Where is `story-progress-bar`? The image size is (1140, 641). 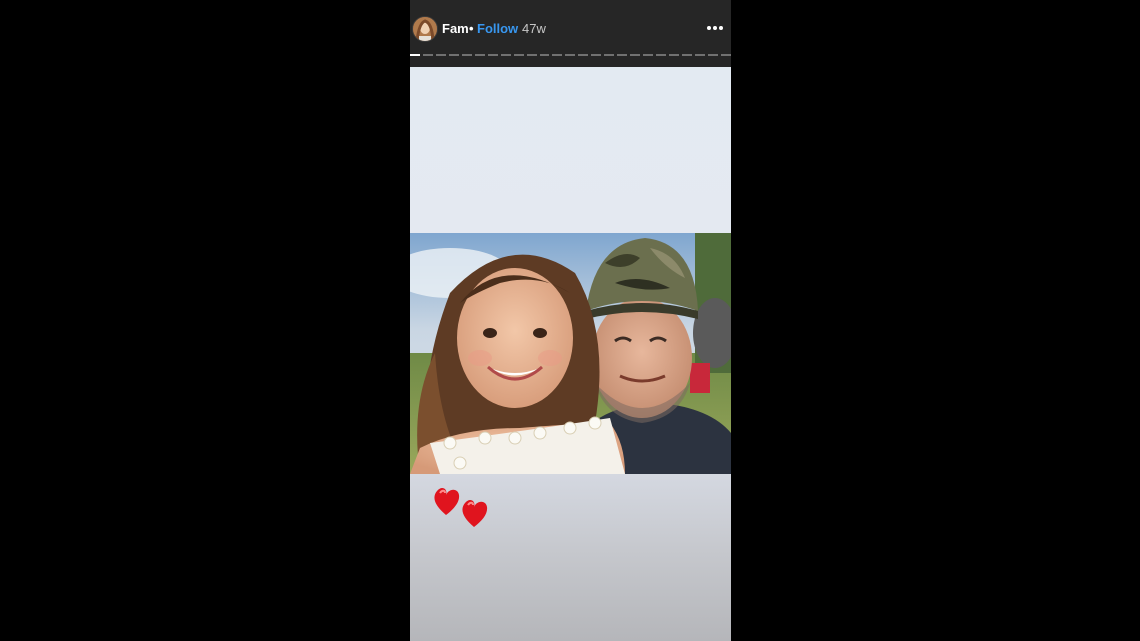
story-progress-bar is located at coordinates (570, 55).